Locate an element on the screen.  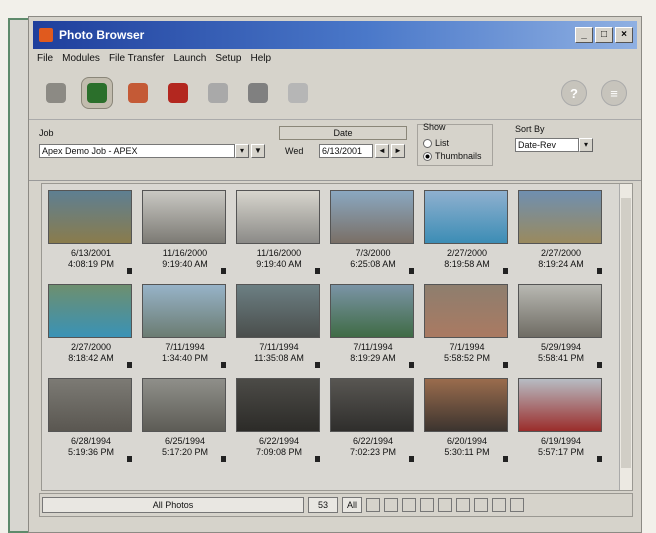
thumbnail-item: 6/19/1994 5:57:17 PM is located at coordinates (561, 421).